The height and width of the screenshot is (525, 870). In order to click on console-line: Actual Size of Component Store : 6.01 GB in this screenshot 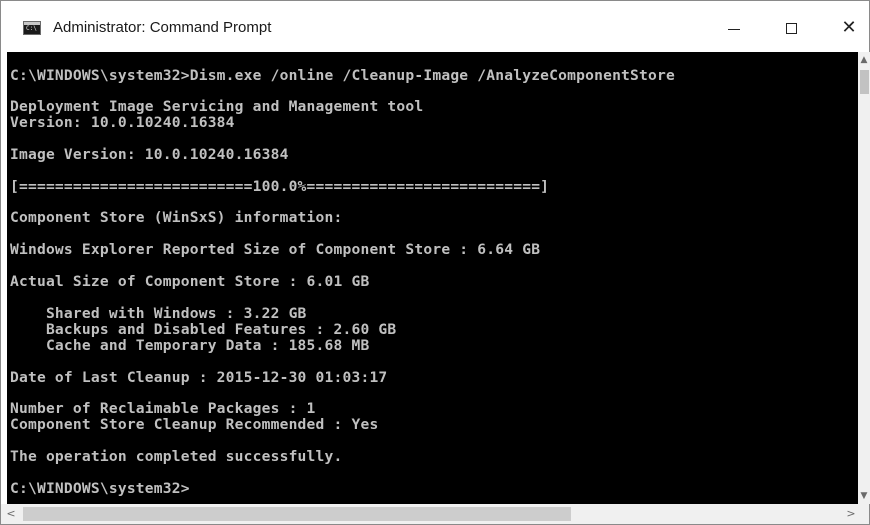, I will do `click(190, 281)`.